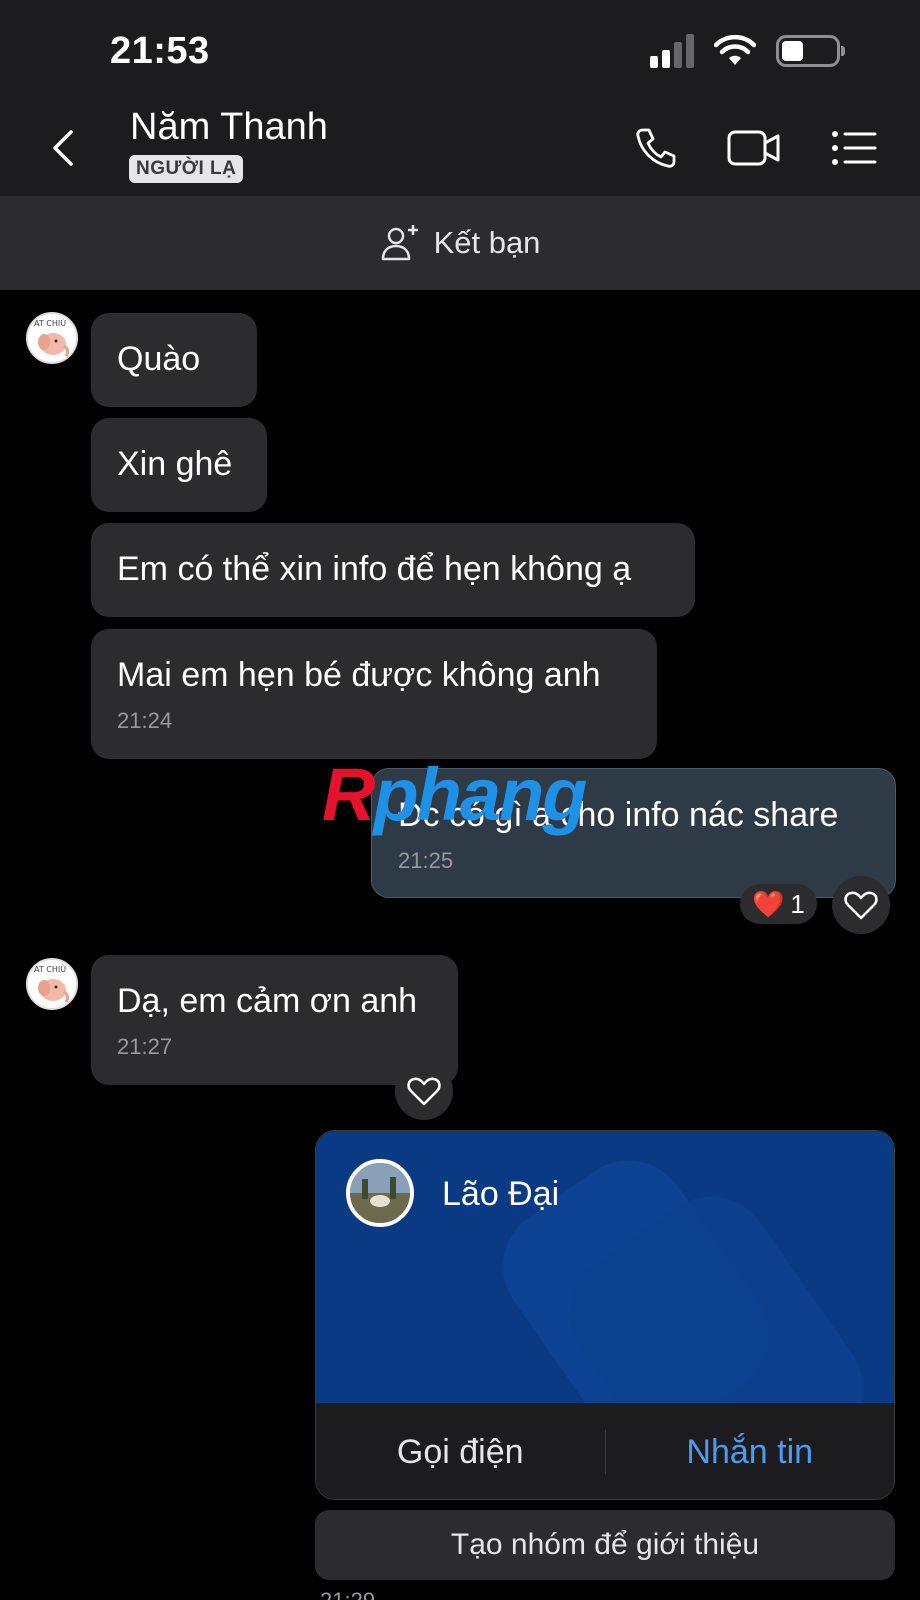 This screenshot has width=920, height=1600. I want to click on message-text: Em có thể xin info để hẹn không ạ, so click(374, 569).